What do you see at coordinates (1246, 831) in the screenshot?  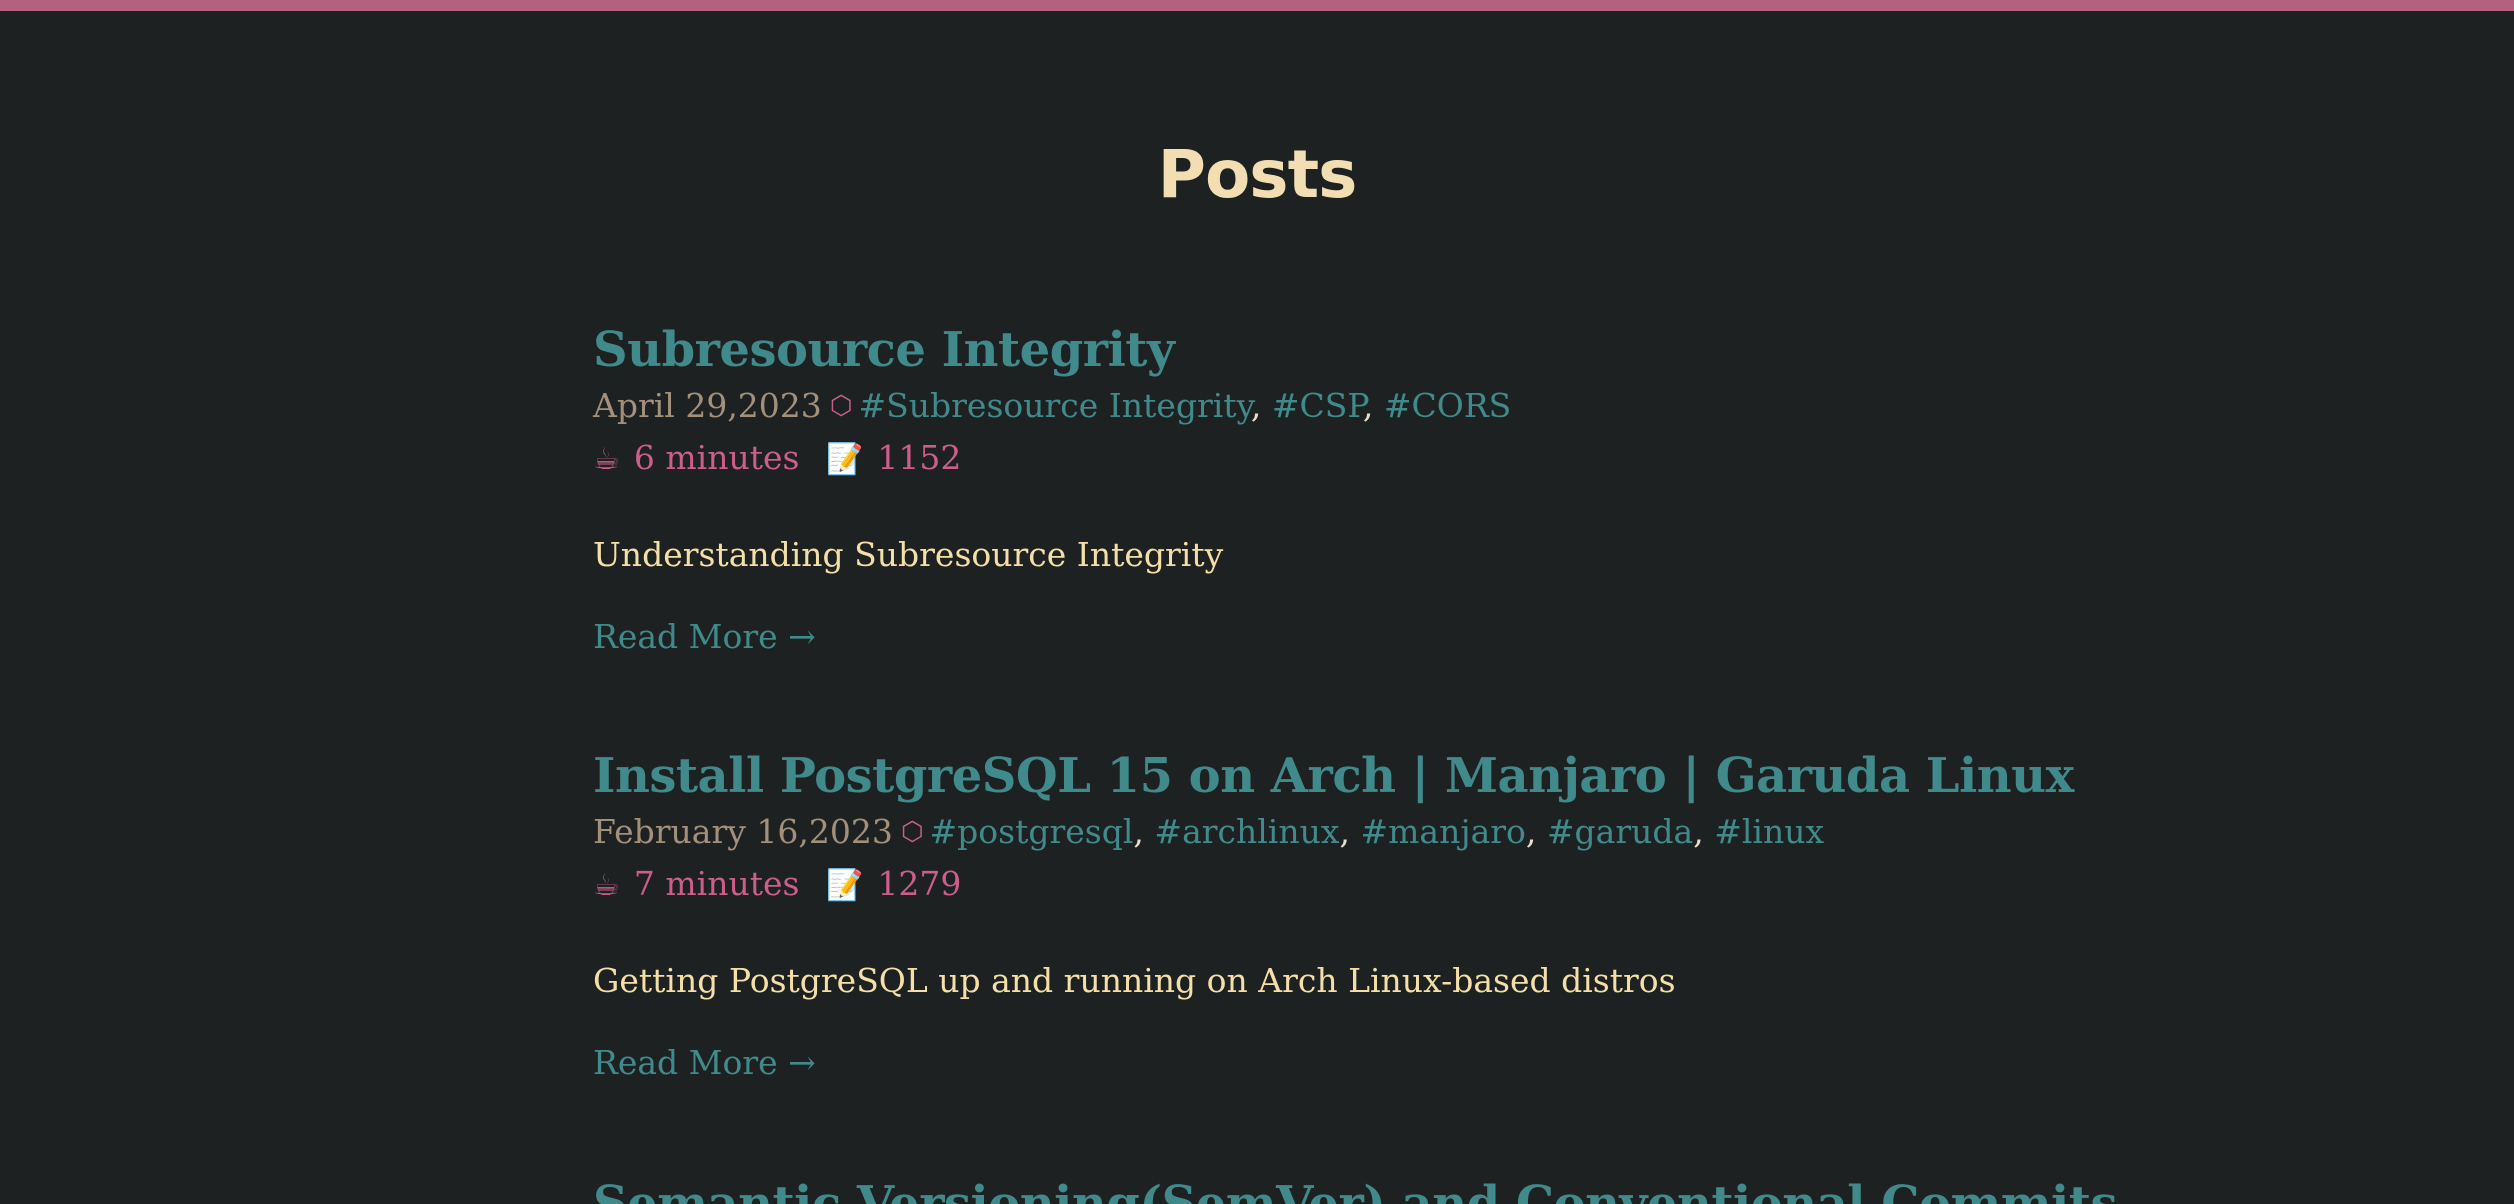 I see `tag-link: #archlinux` at bounding box center [1246, 831].